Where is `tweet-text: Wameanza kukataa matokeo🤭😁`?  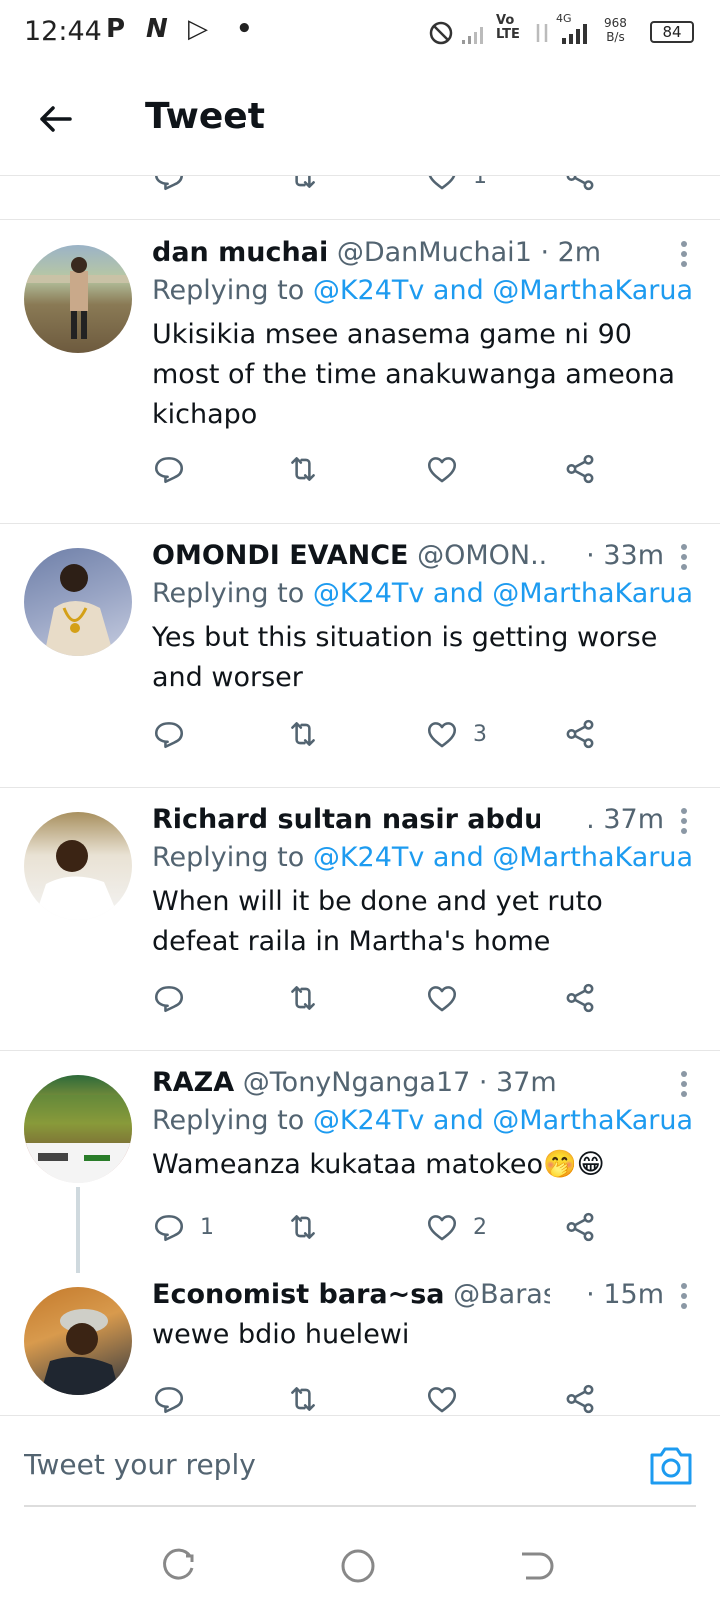
tweet-text: Wameanza kukataa matokeo🤭😁 is located at coordinates (378, 1164).